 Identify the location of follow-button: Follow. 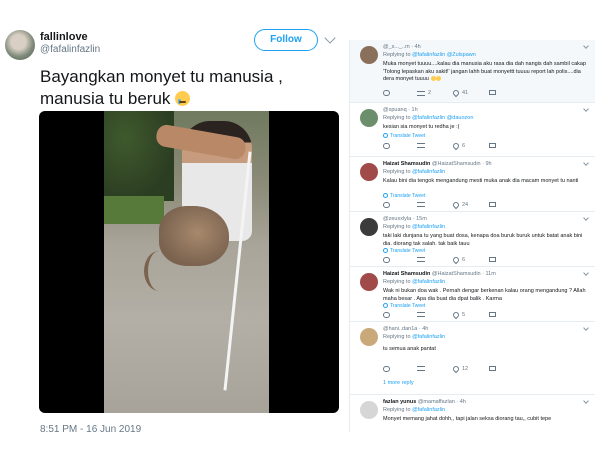
(286, 40).